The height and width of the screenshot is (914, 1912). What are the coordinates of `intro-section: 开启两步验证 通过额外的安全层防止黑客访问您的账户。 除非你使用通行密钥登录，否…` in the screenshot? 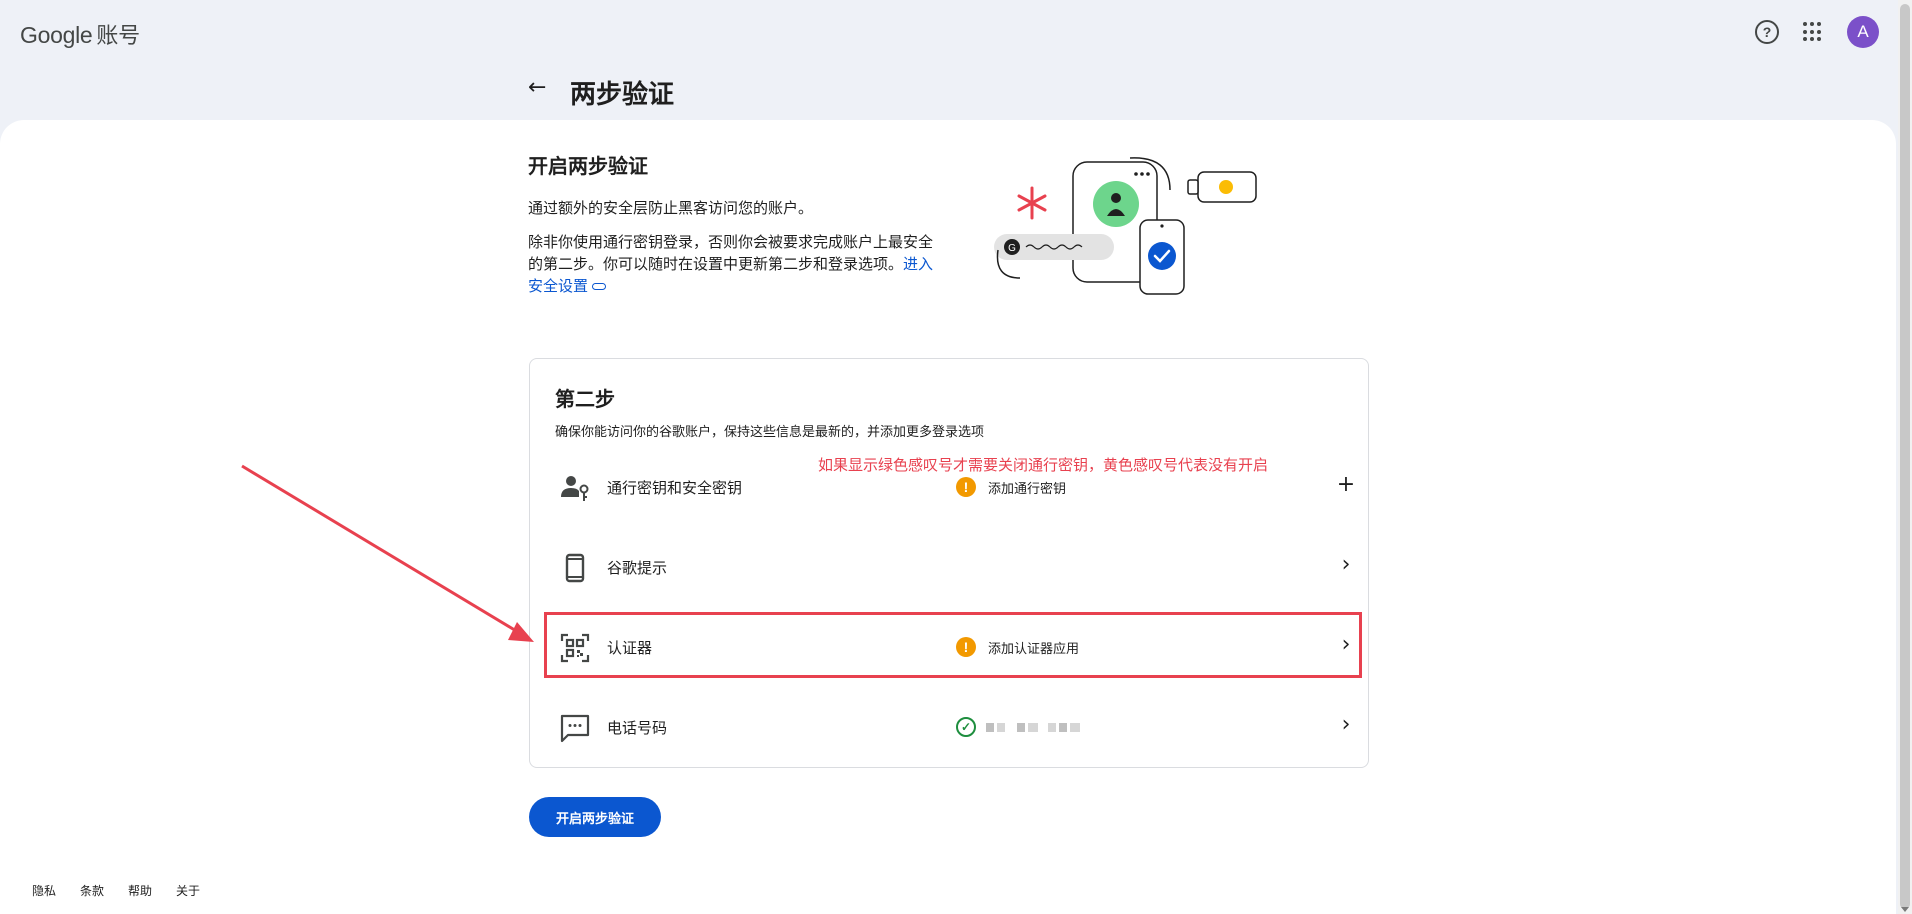 It's located at (733, 229).